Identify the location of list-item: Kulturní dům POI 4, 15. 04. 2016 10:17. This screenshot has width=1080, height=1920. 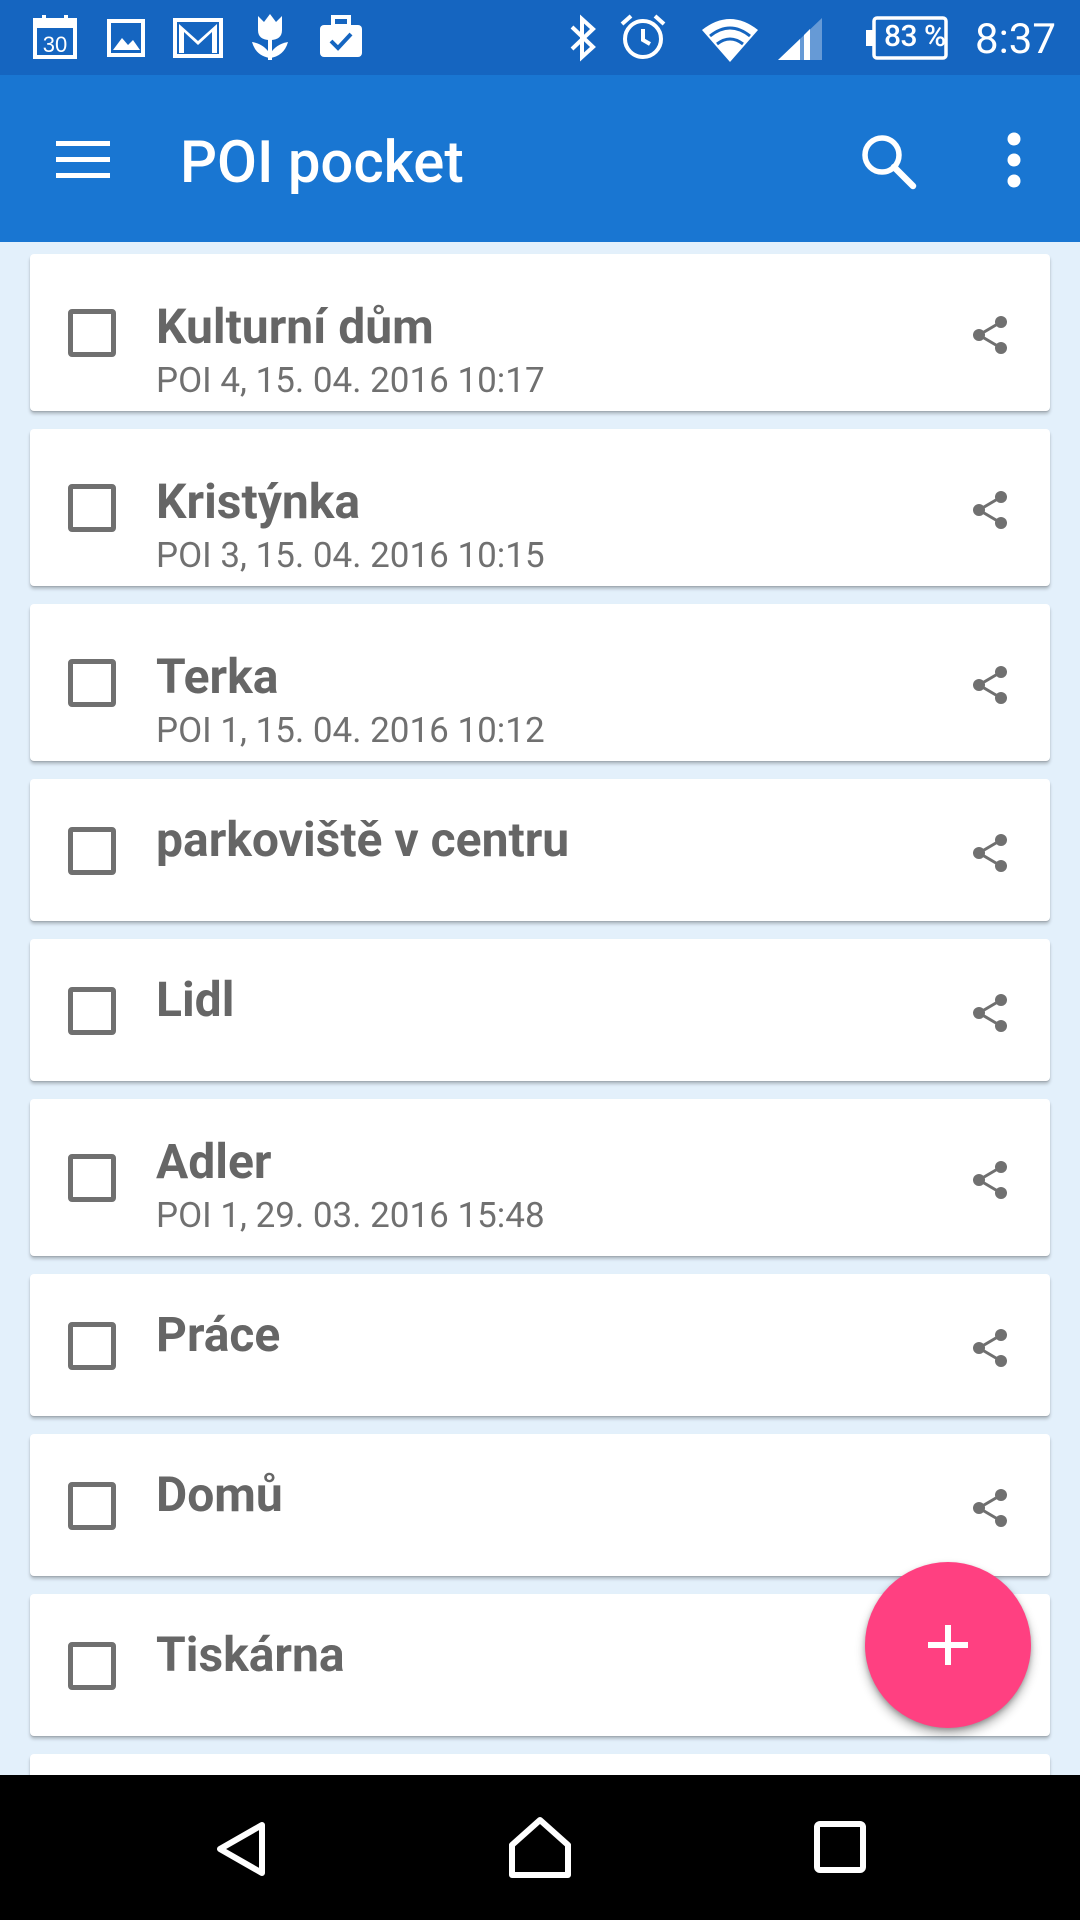
(540, 332).